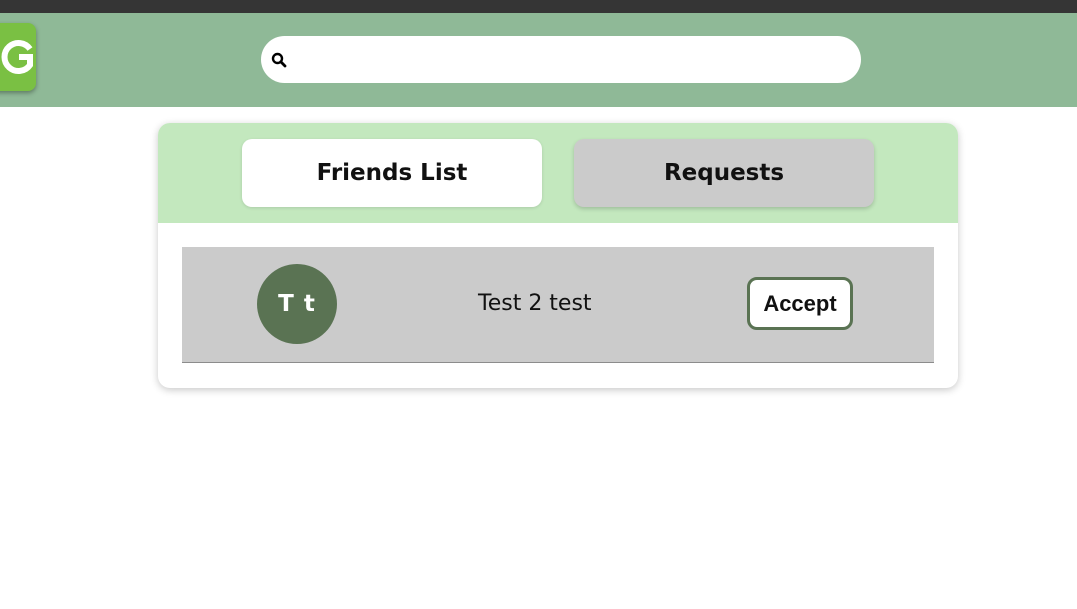 The height and width of the screenshot is (609, 1077). I want to click on list-item: T t Test 2 test Accept, so click(558, 305).